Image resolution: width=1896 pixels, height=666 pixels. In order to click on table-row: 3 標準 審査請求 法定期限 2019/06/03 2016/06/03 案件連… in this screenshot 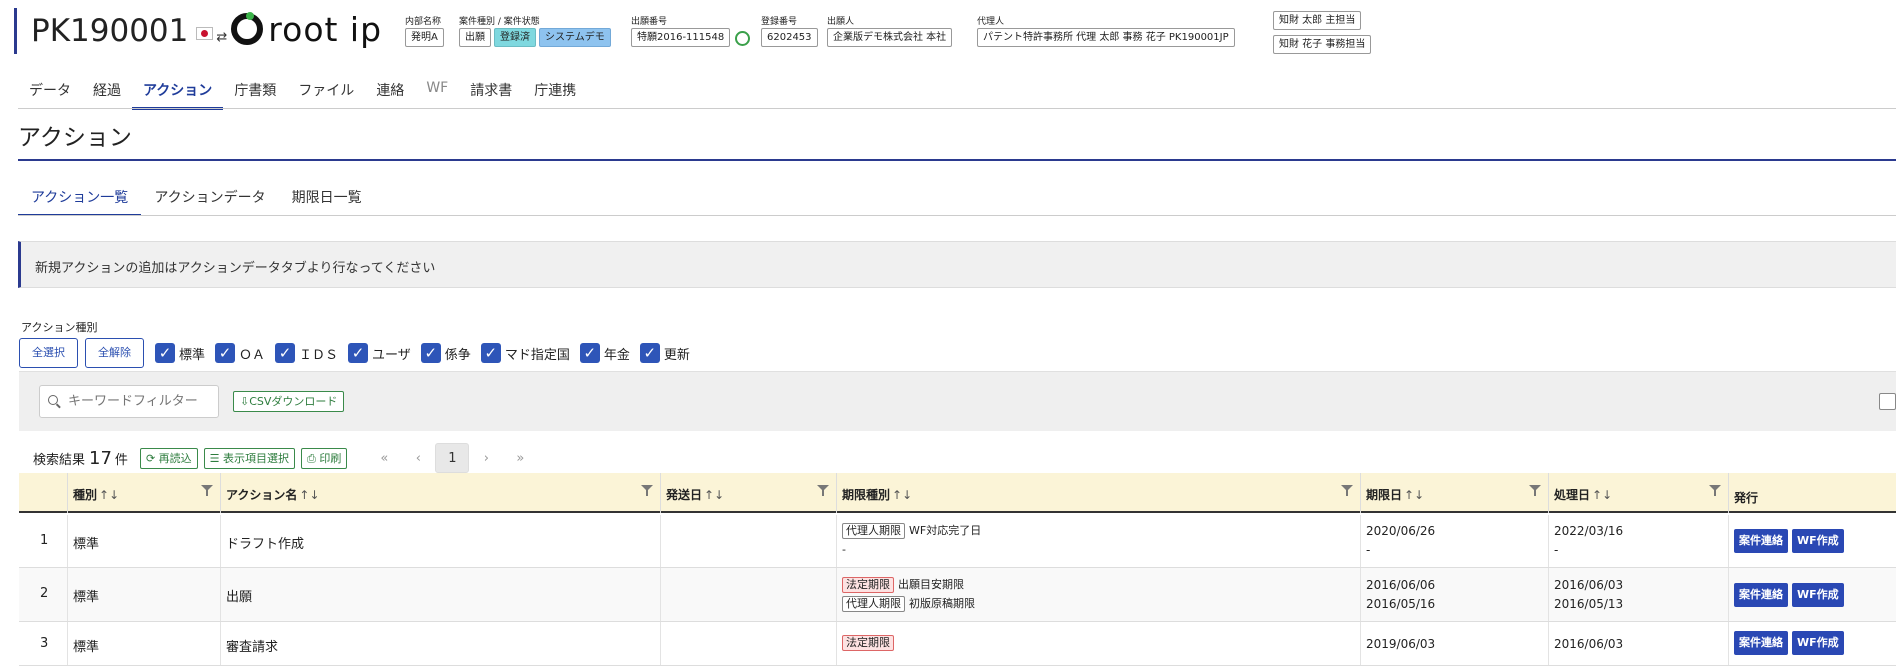, I will do `click(957, 644)`.